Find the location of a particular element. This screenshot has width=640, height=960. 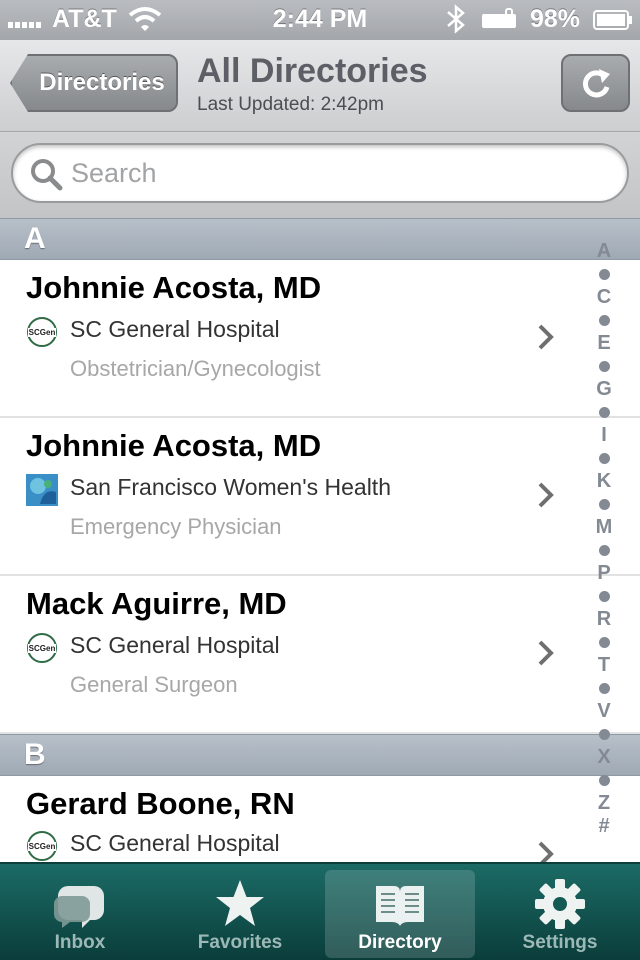

index-letter: M is located at coordinates (604, 527).